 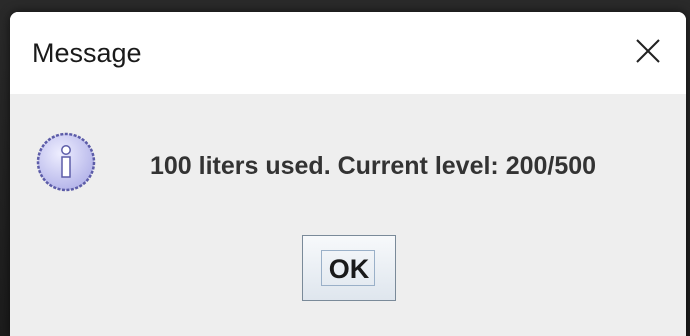 I want to click on close-button, so click(x=647, y=52).